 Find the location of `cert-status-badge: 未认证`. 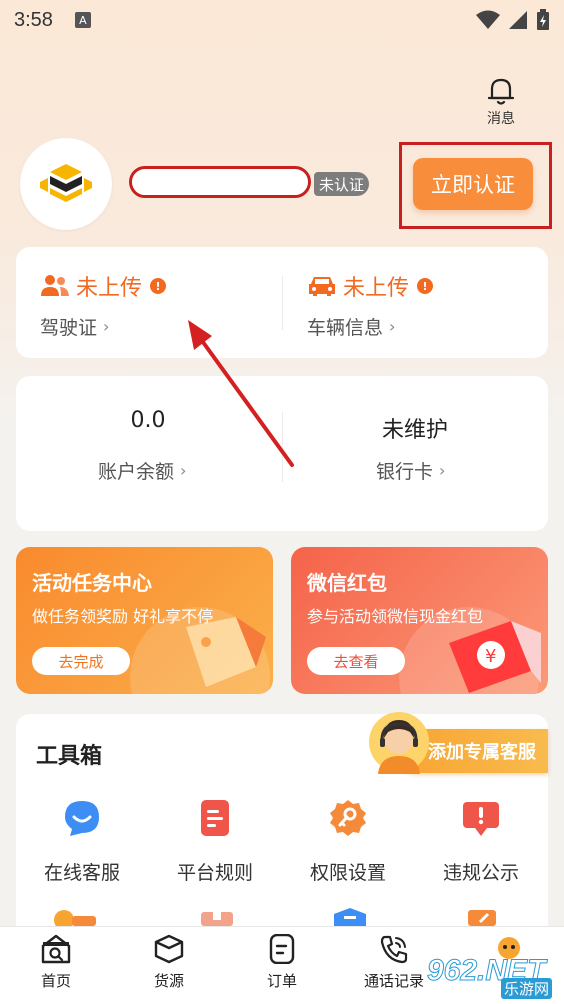

cert-status-badge: 未认证 is located at coordinates (342, 184).